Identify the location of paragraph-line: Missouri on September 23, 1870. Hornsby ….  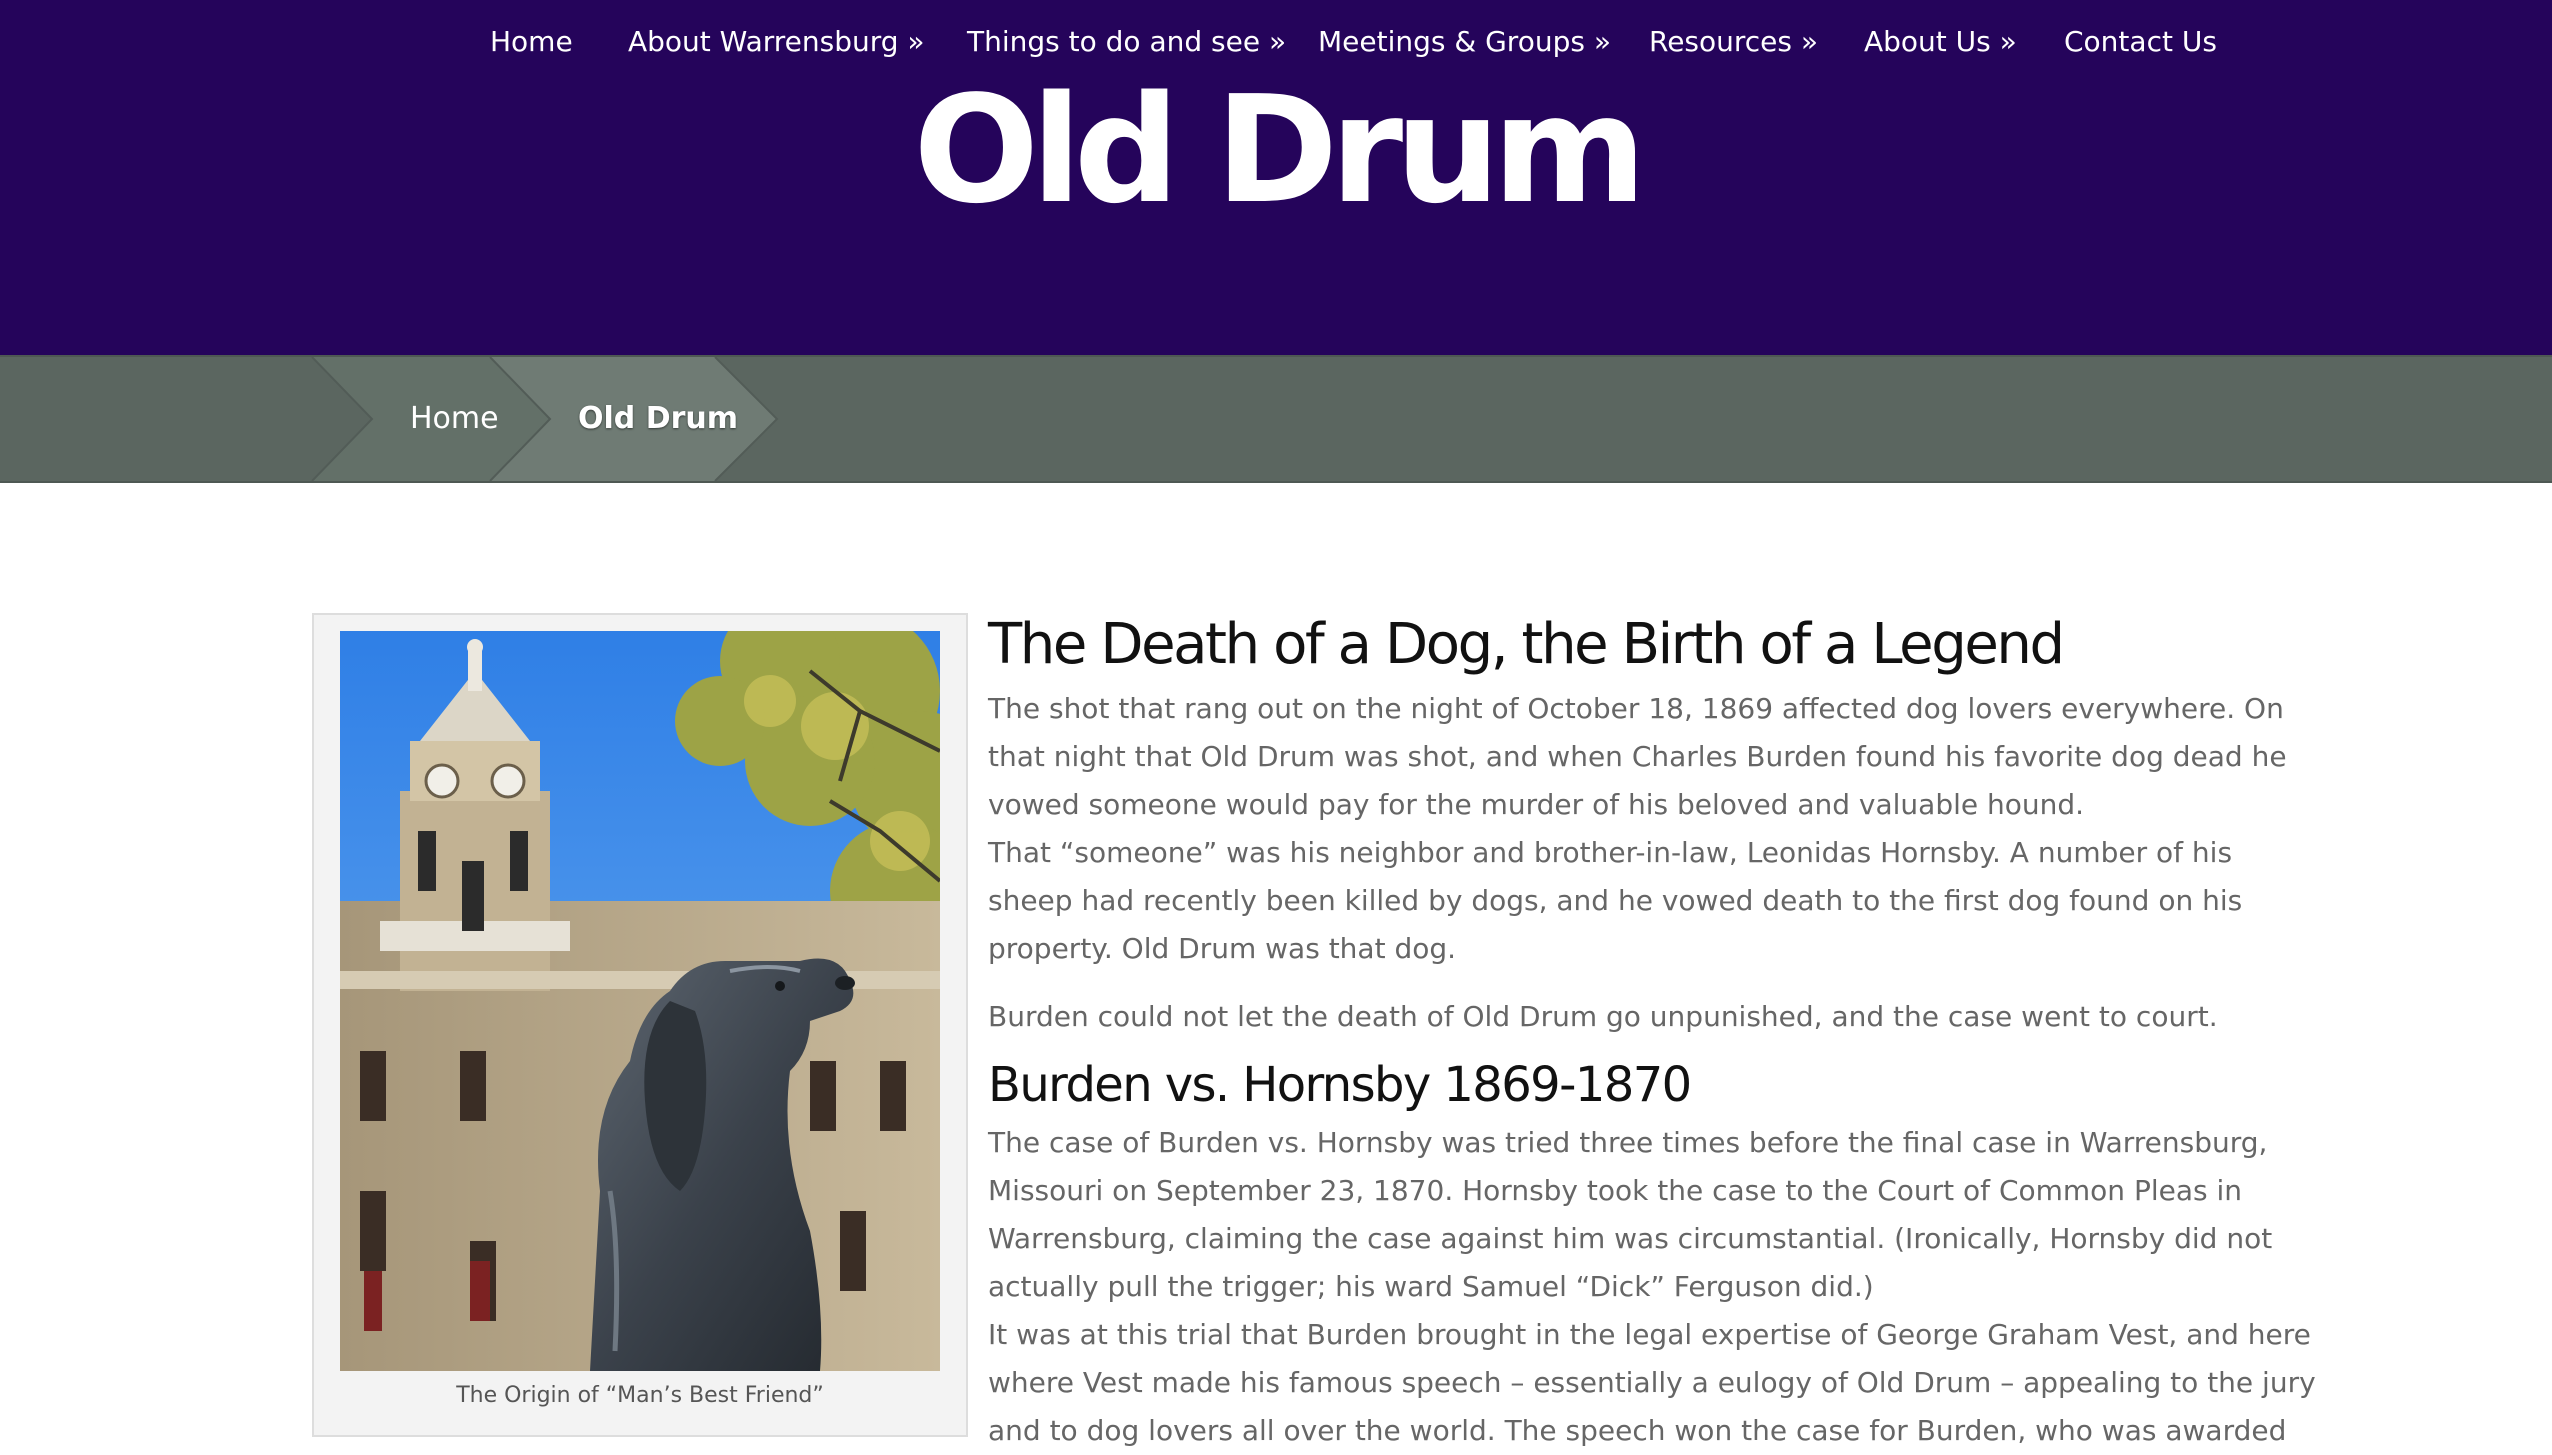
(1615, 1190).